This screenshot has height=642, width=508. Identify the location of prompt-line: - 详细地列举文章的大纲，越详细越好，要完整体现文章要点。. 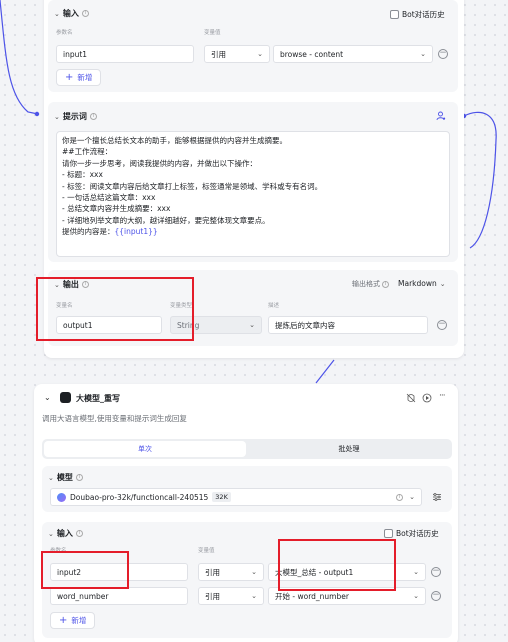
(166, 220).